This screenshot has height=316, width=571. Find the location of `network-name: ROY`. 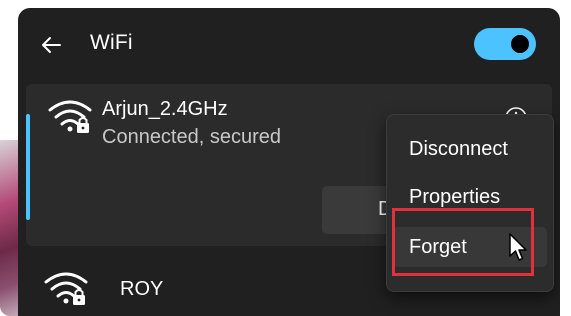

network-name: ROY is located at coordinates (142, 289).